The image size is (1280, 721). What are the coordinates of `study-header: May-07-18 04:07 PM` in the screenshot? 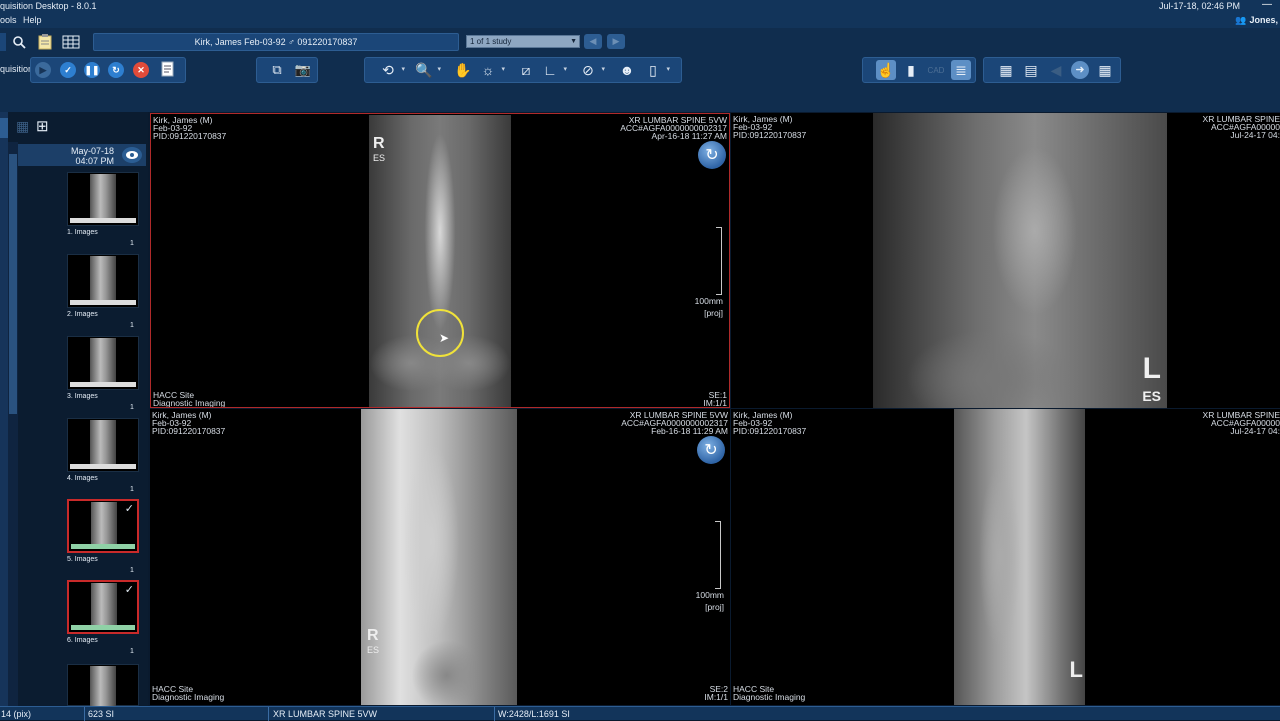 It's located at (82, 155).